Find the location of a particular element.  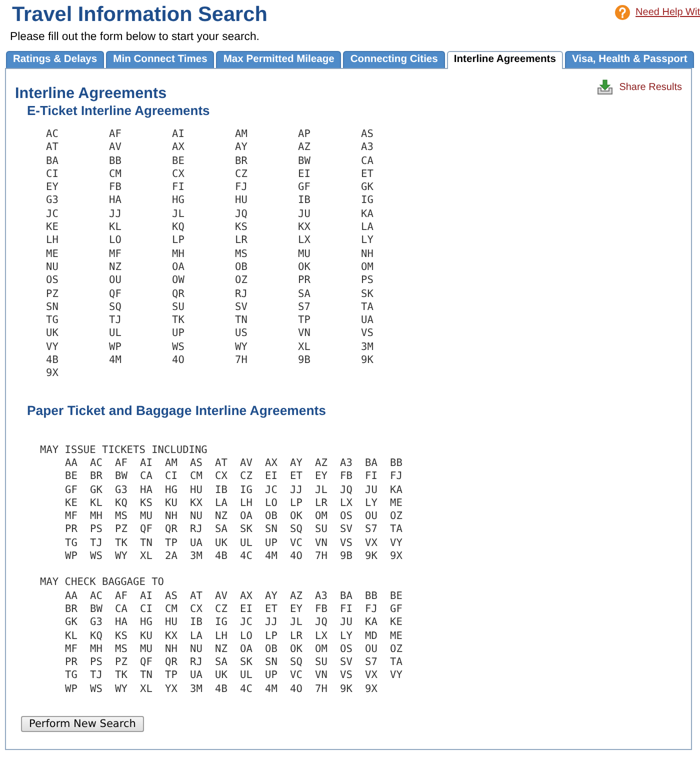

airline-code: CI is located at coordinates (147, 609).